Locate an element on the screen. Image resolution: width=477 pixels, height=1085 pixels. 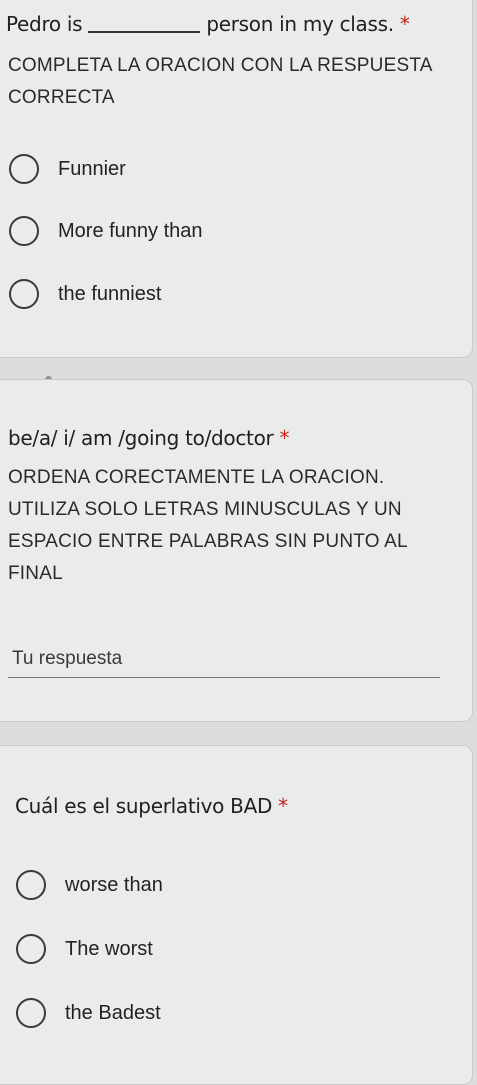
option-label: worse than is located at coordinates (114, 884).